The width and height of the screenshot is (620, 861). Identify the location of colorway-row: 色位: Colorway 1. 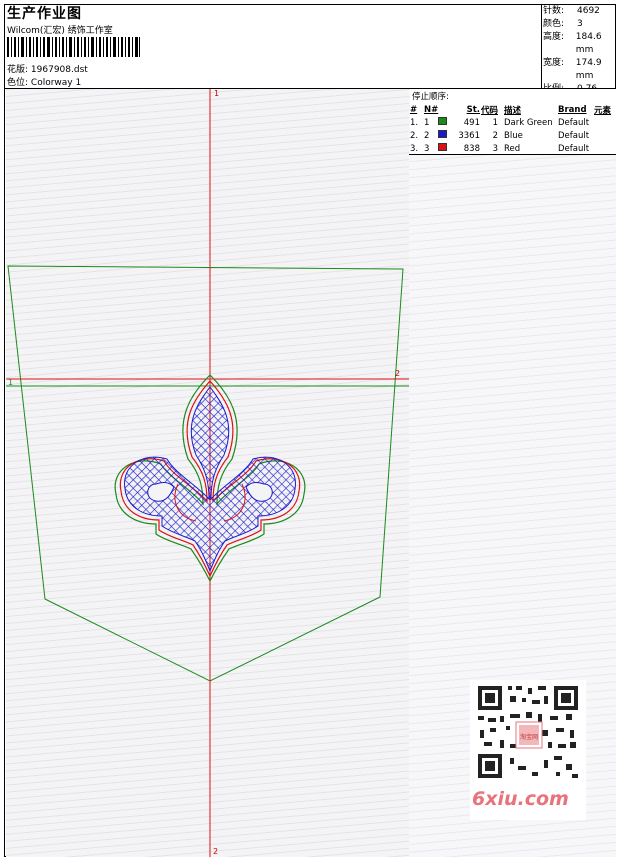
(44, 81).